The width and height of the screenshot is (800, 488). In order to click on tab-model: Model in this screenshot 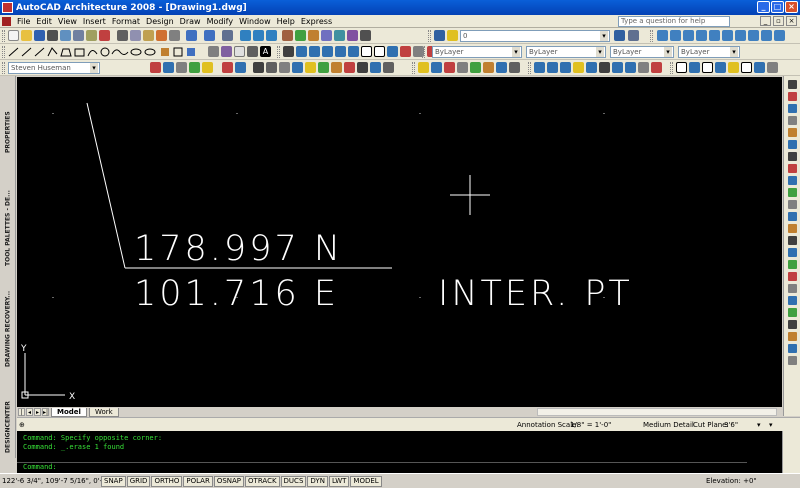, I will do `click(69, 412)`.